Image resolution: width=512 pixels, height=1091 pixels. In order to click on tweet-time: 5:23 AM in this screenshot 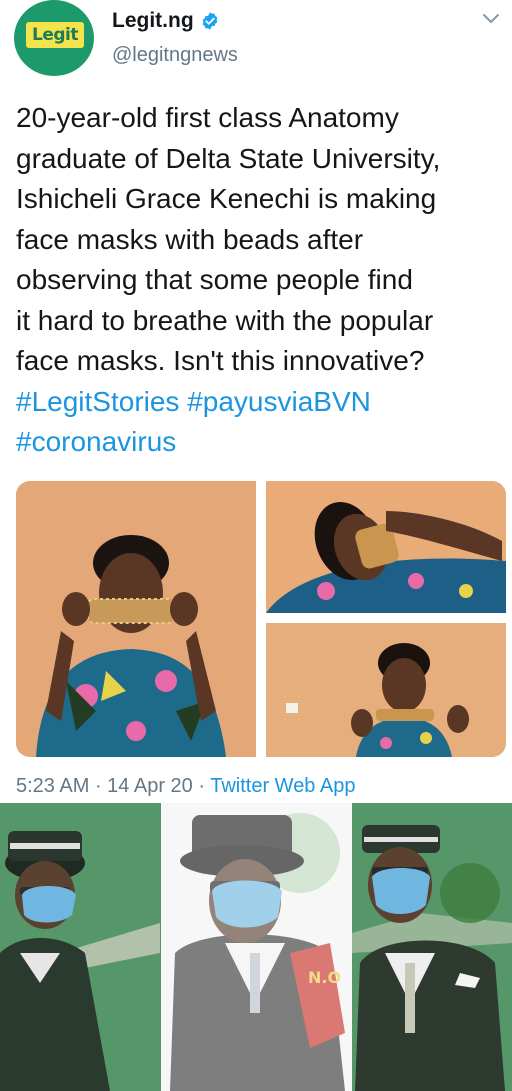, I will do `click(52, 786)`.